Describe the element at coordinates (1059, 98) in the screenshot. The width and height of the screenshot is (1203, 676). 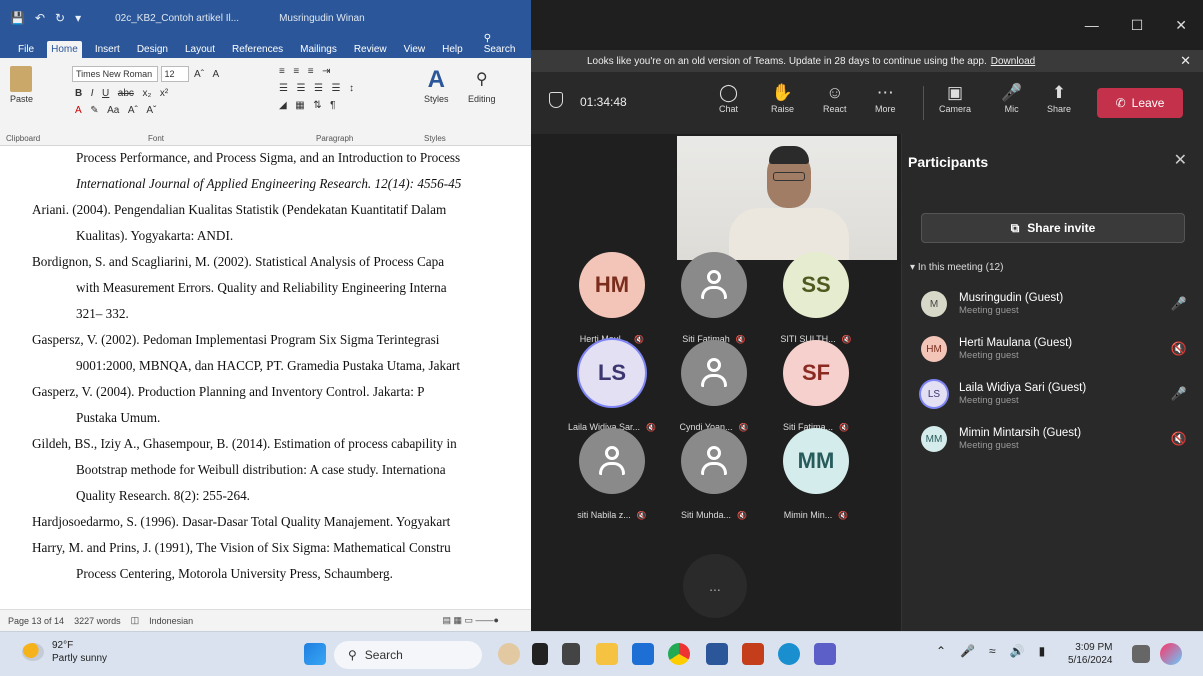
I see `share-button: ⬆ Share` at that location.